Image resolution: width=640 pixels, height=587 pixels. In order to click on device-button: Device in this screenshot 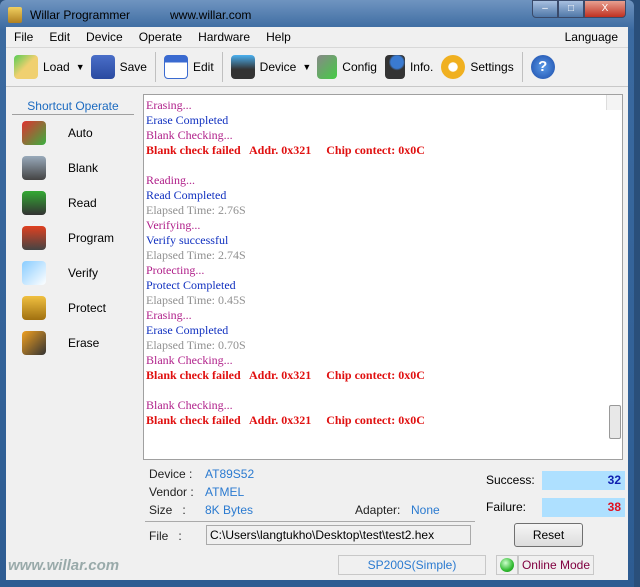, I will do `click(263, 67)`.